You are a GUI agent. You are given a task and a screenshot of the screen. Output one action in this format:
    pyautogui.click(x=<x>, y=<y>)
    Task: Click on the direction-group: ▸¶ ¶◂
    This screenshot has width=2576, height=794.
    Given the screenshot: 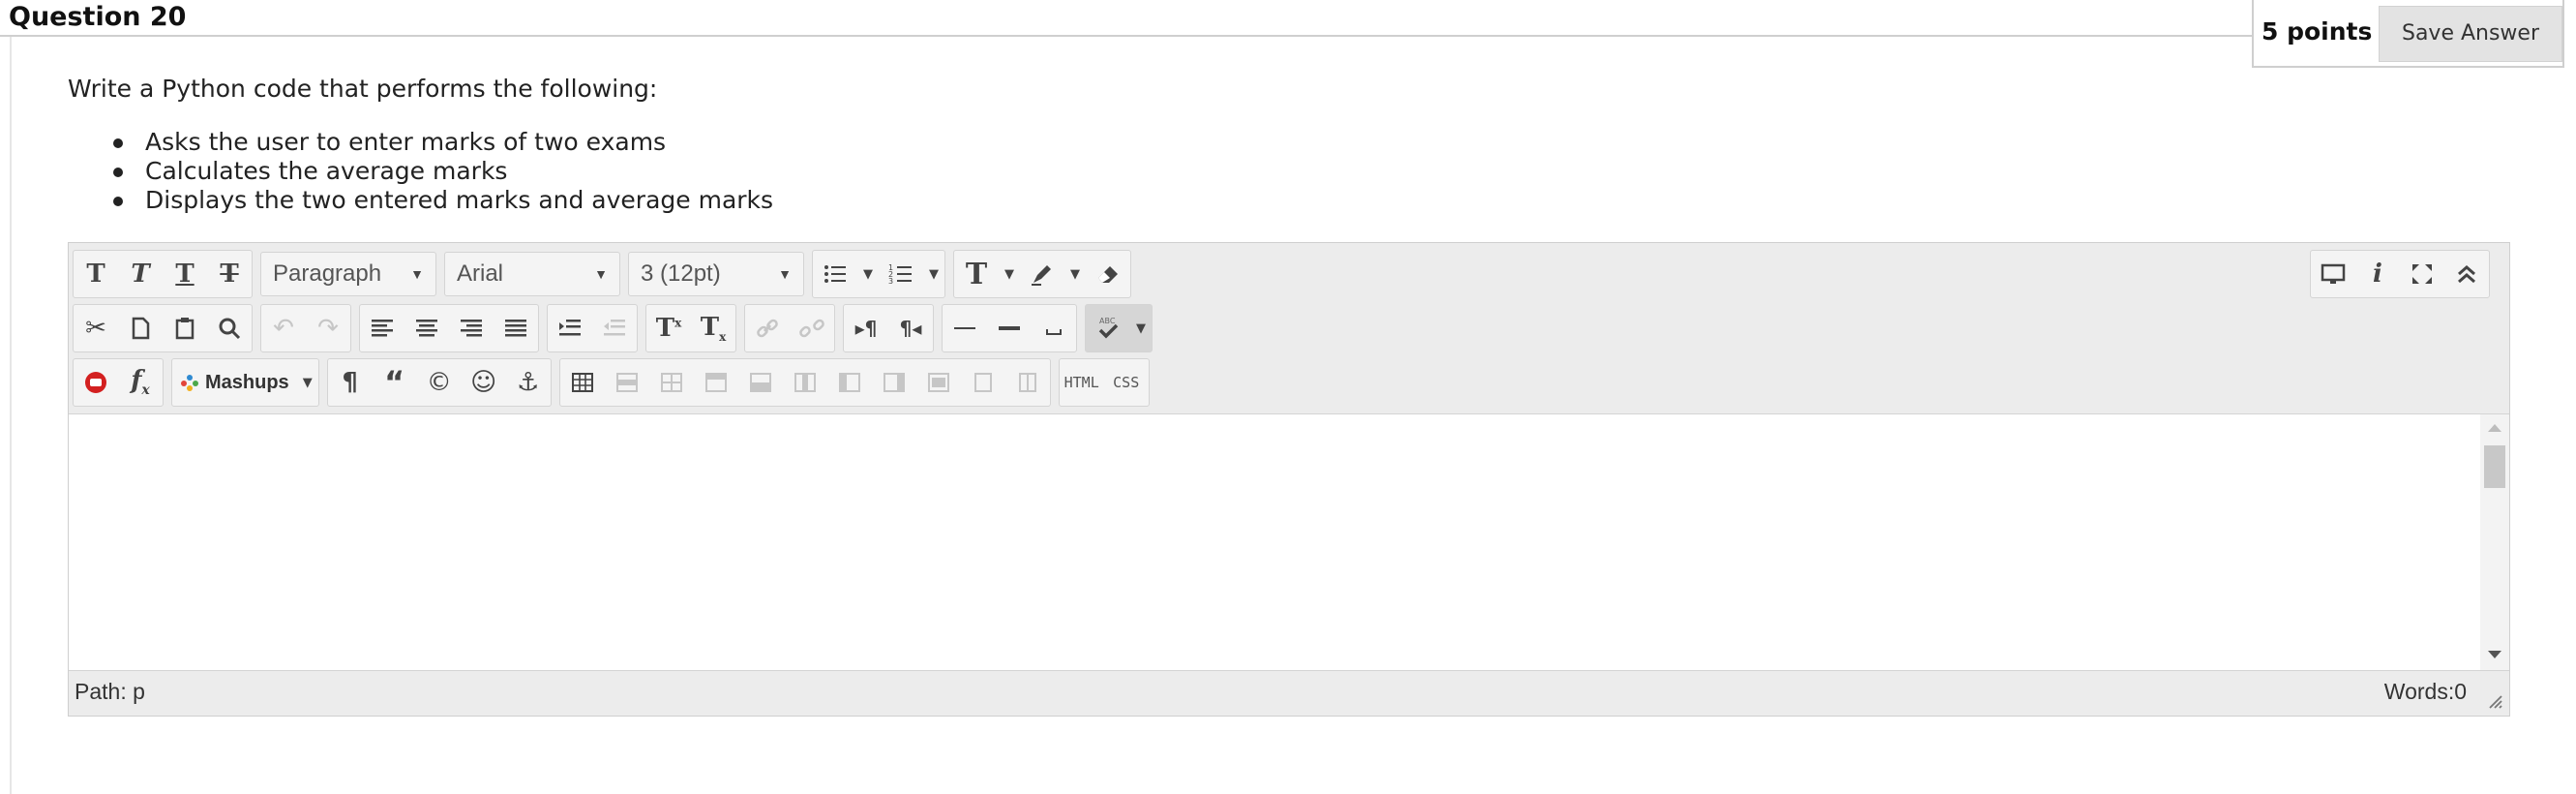 What is the action you would take?
    pyautogui.click(x=888, y=328)
    